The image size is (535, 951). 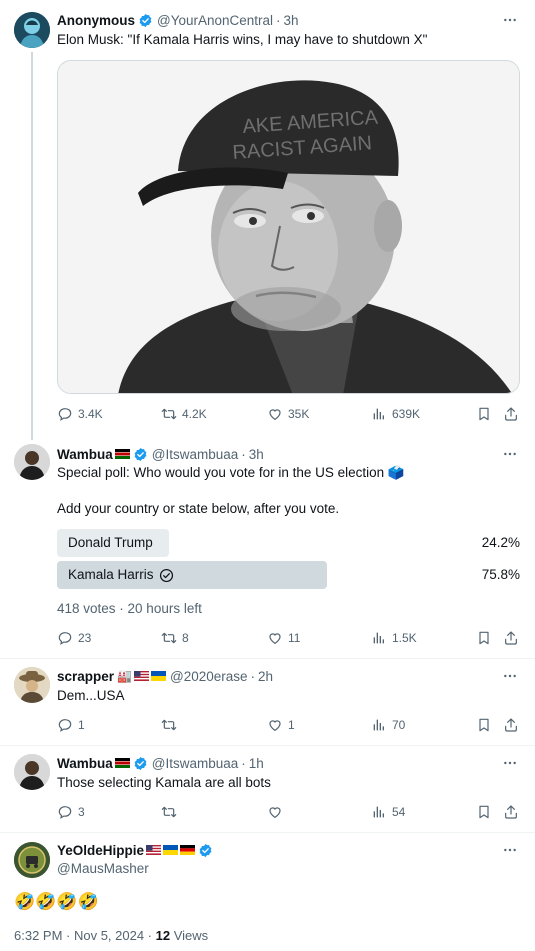 I want to click on tweet-text: 🤣🤣🤣🤣, so click(x=56, y=901).